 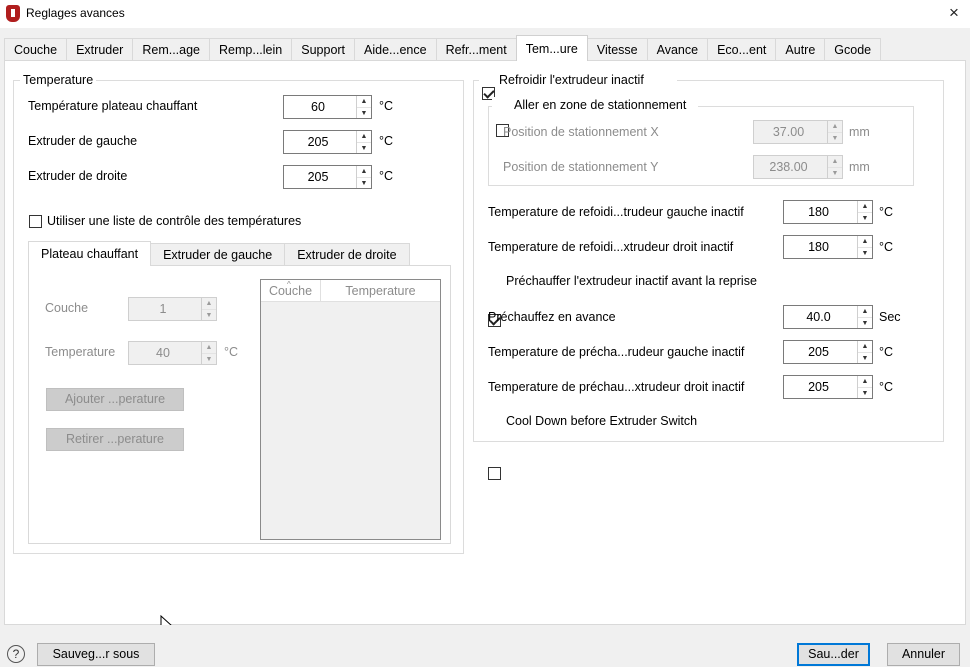 I want to click on tab-couche: Couche, so click(x=36, y=49).